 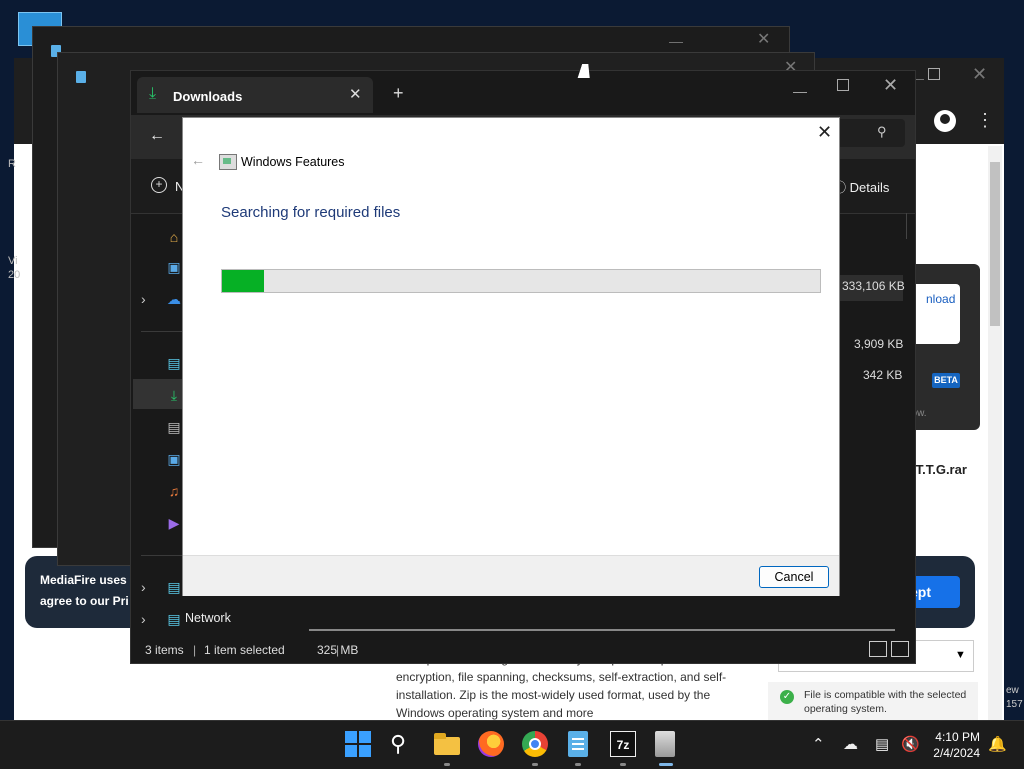 I want to click on download-icon: ⤓, so click(x=153, y=93).